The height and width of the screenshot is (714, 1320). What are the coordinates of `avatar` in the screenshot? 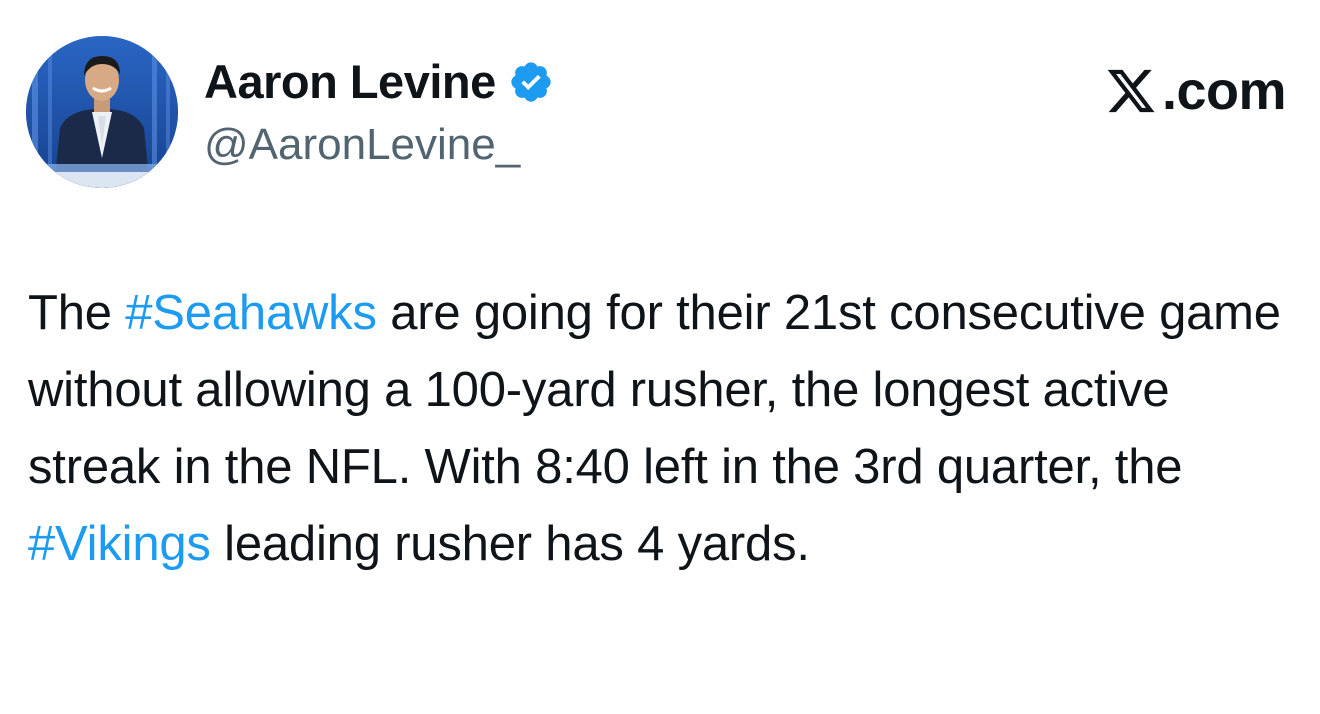 It's located at (102, 112).